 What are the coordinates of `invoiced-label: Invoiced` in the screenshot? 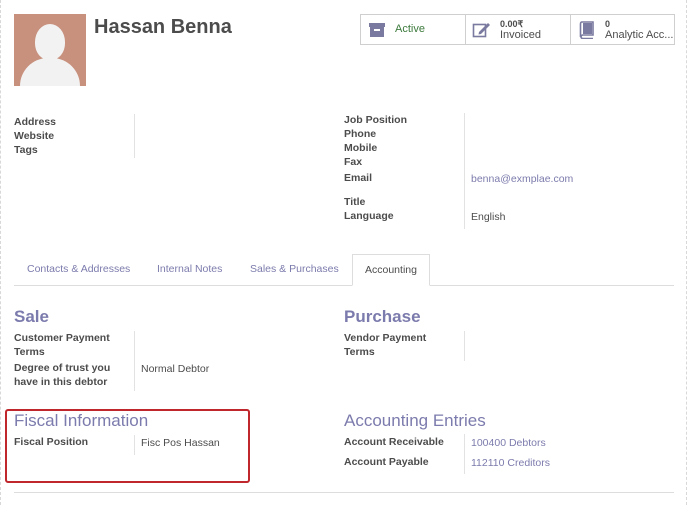 It's located at (520, 34).